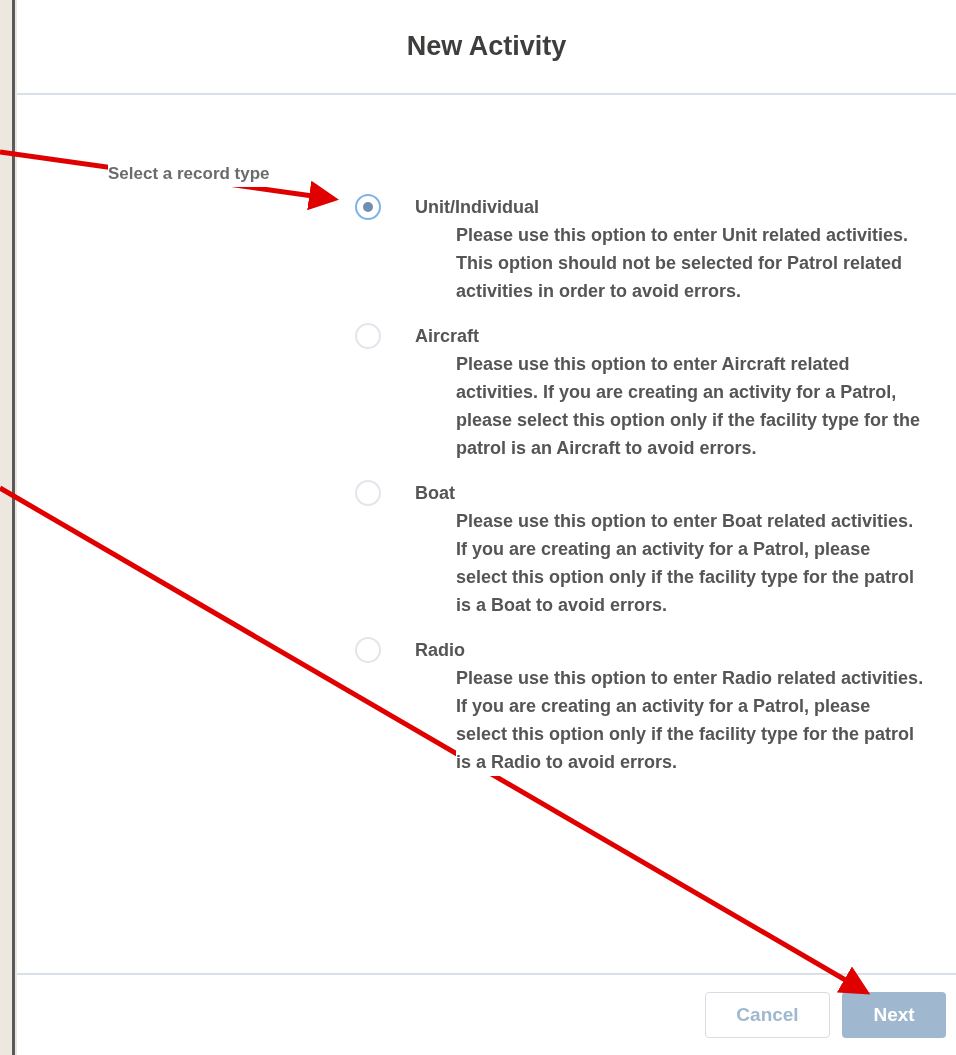 The width and height of the screenshot is (956, 1055). I want to click on option-label: Boat, so click(435, 493).